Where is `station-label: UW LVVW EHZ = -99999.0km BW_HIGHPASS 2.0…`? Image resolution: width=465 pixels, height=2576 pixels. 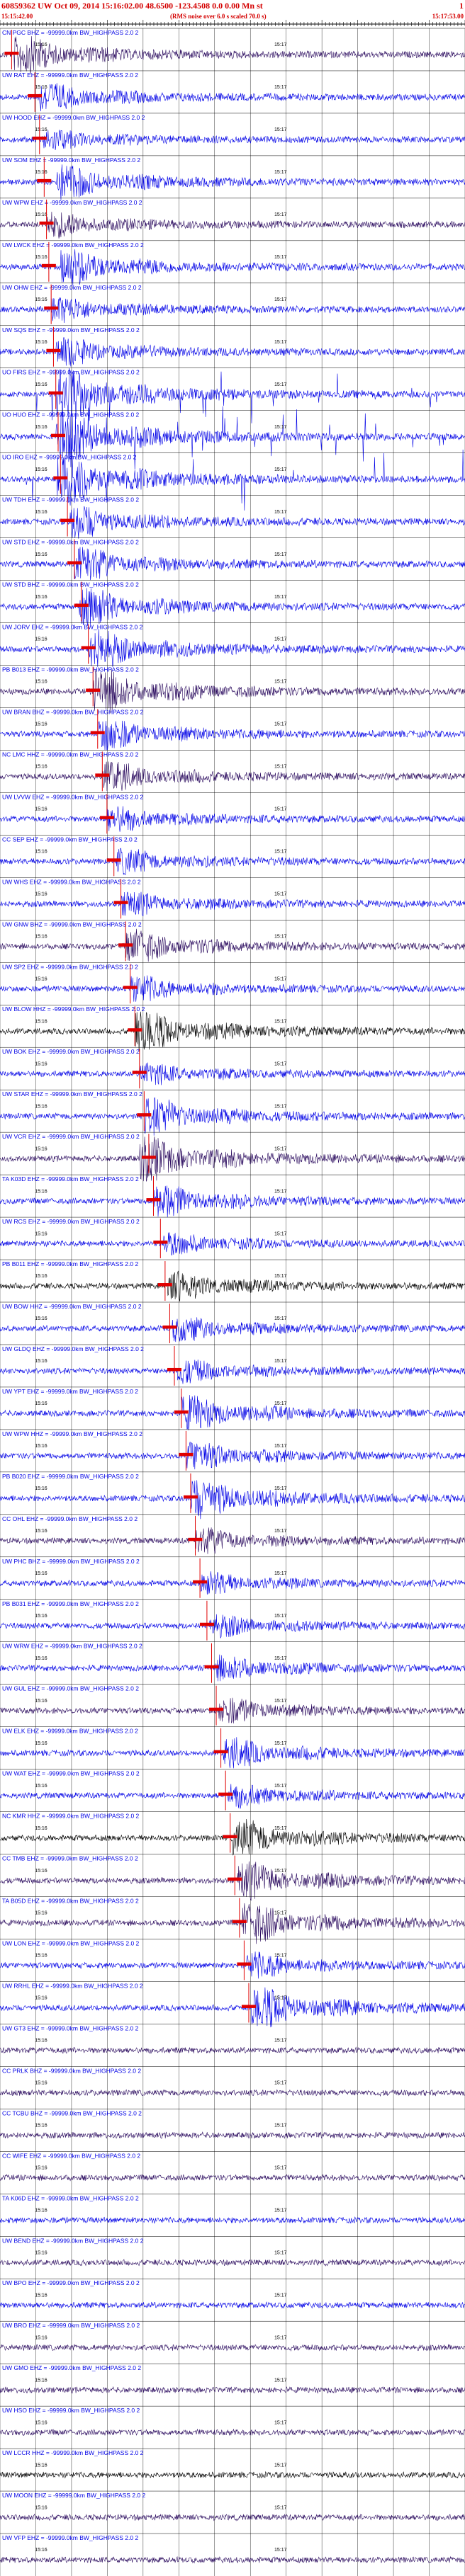 station-label: UW LVVW EHZ = -99999.0km BW_HIGHPASS 2.0… is located at coordinates (73, 796).